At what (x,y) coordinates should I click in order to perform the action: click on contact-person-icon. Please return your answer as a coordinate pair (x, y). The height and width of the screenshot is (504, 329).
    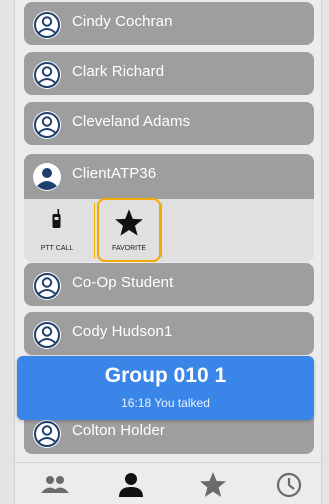
    Looking at the image, I should click on (131, 485).